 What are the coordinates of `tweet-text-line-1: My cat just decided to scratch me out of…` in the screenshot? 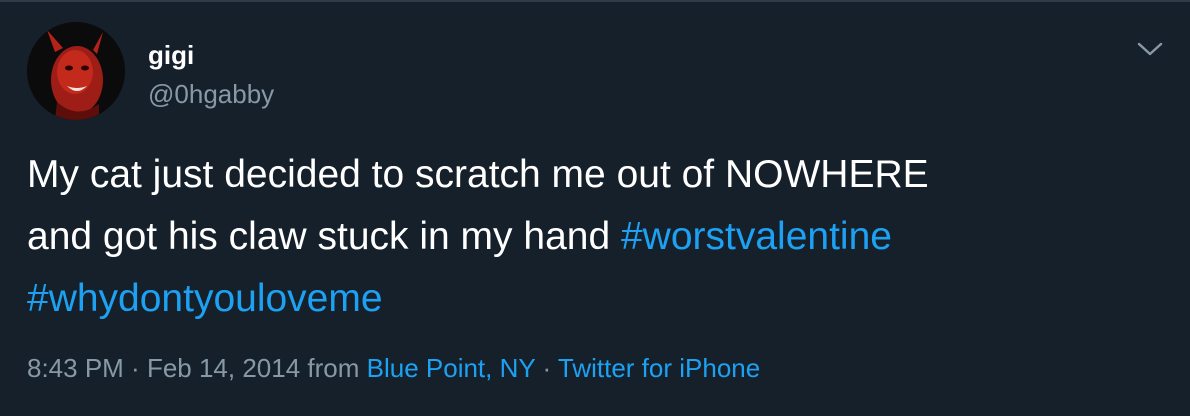 It's located at (478, 174).